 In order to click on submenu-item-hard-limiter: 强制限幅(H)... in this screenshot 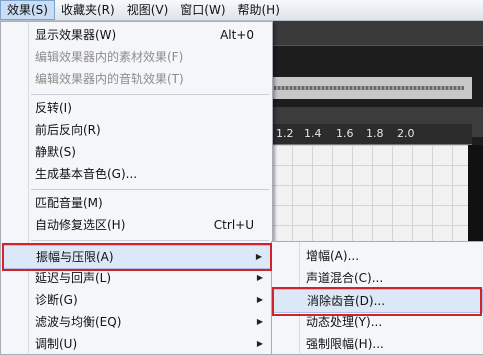, I will do `click(378, 344)`.